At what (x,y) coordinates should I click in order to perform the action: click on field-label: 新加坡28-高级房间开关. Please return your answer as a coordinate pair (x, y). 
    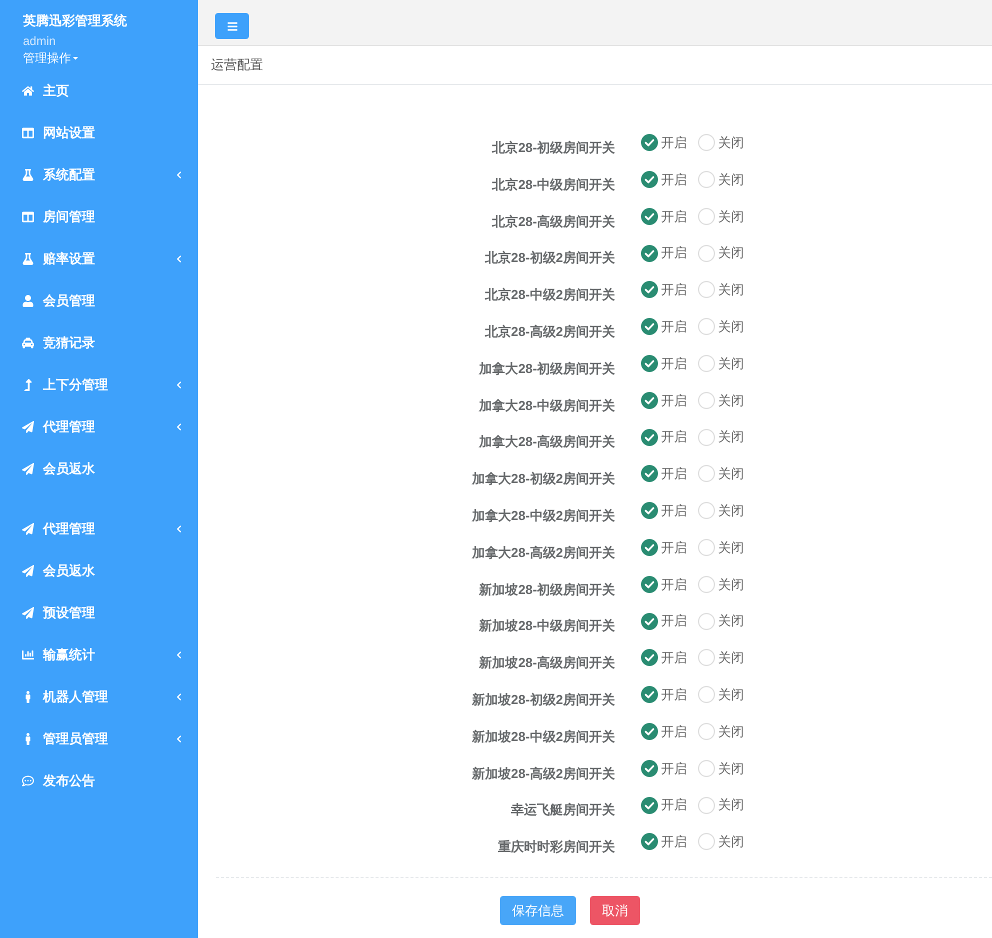
    Looking at the image, I should click on (546, 663).